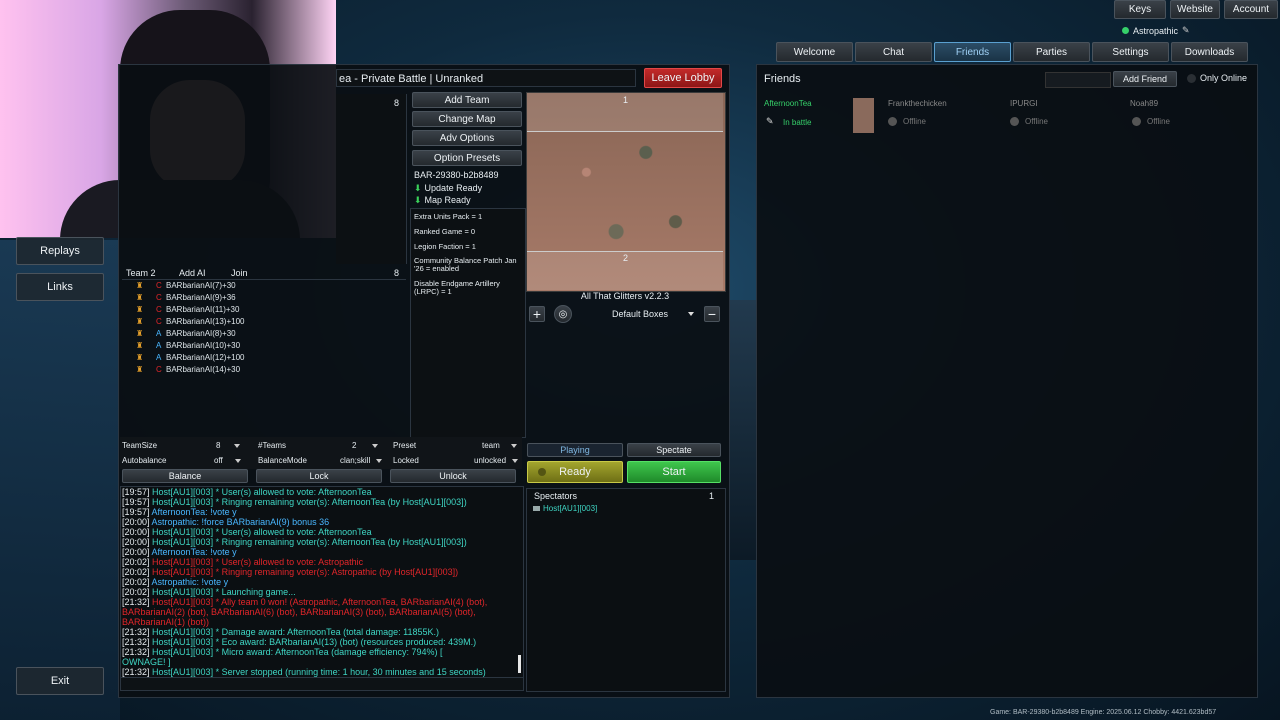 This screenshot has width=1280, height=720. I want to click on player-row: ♜ C BARbarianAI(11)+30, so click(187, 309).